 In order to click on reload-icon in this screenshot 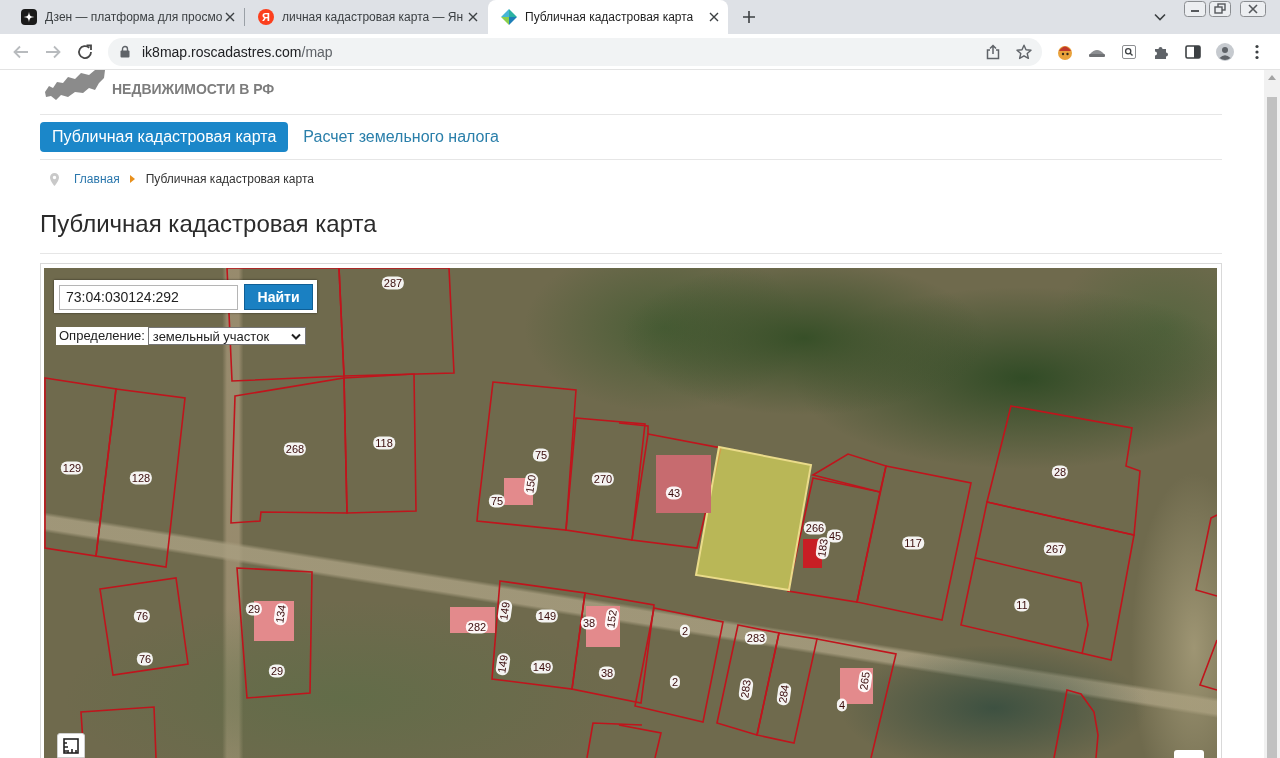, I will do `click(85, 51)`.